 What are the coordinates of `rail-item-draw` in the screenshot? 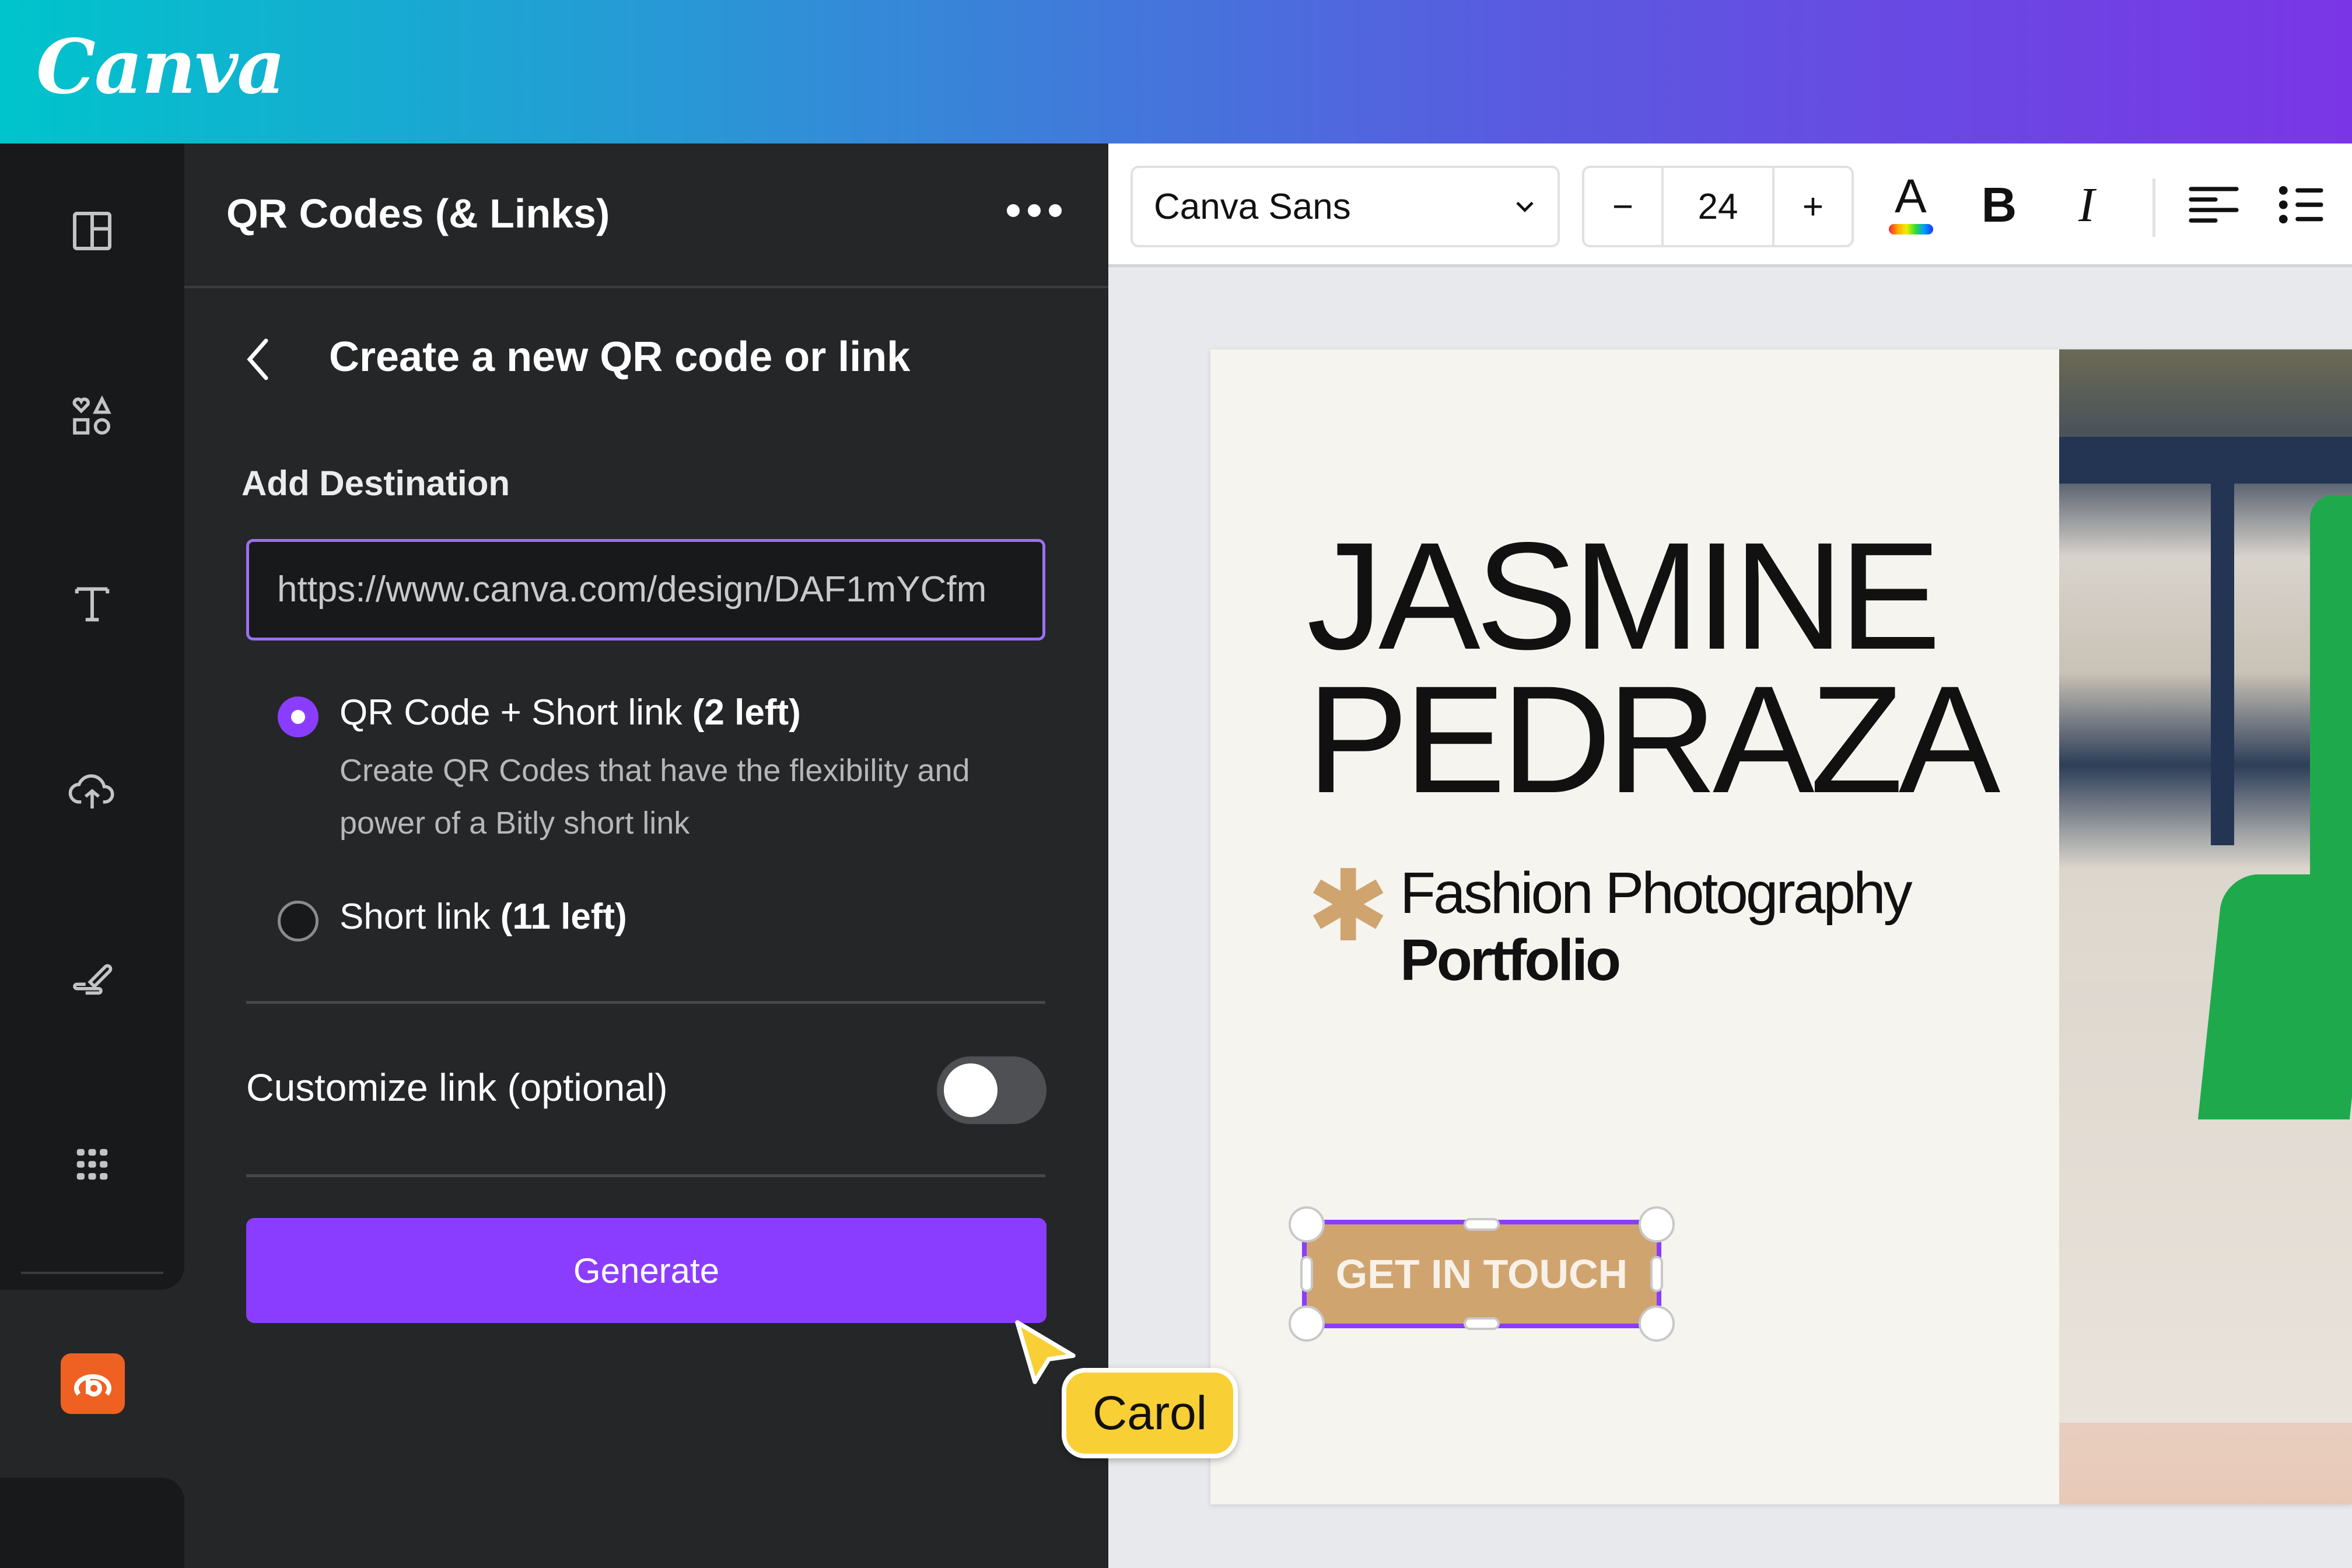 It's located at (92, 978).